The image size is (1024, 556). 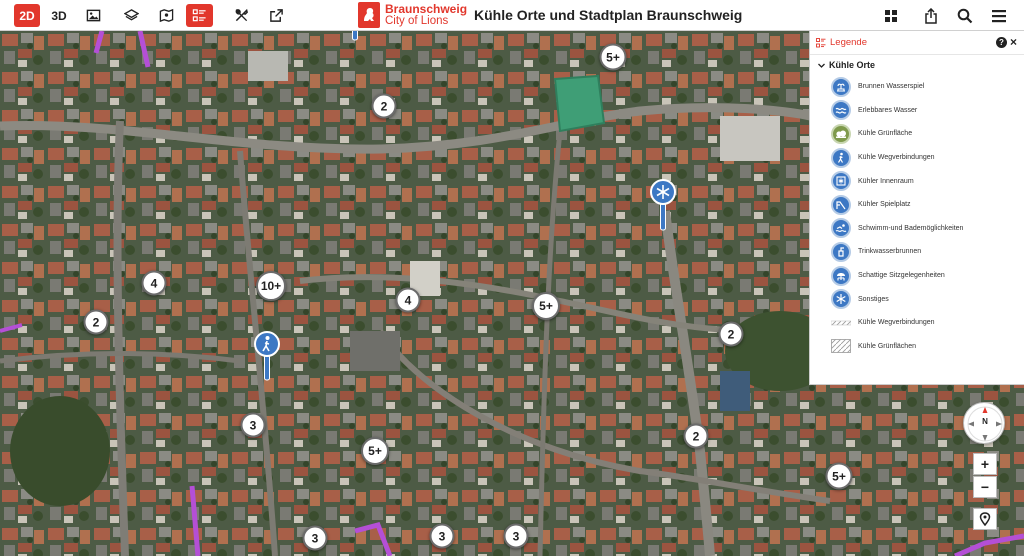 I want to click on drinking-water-icon, so click(x=841, y=251).